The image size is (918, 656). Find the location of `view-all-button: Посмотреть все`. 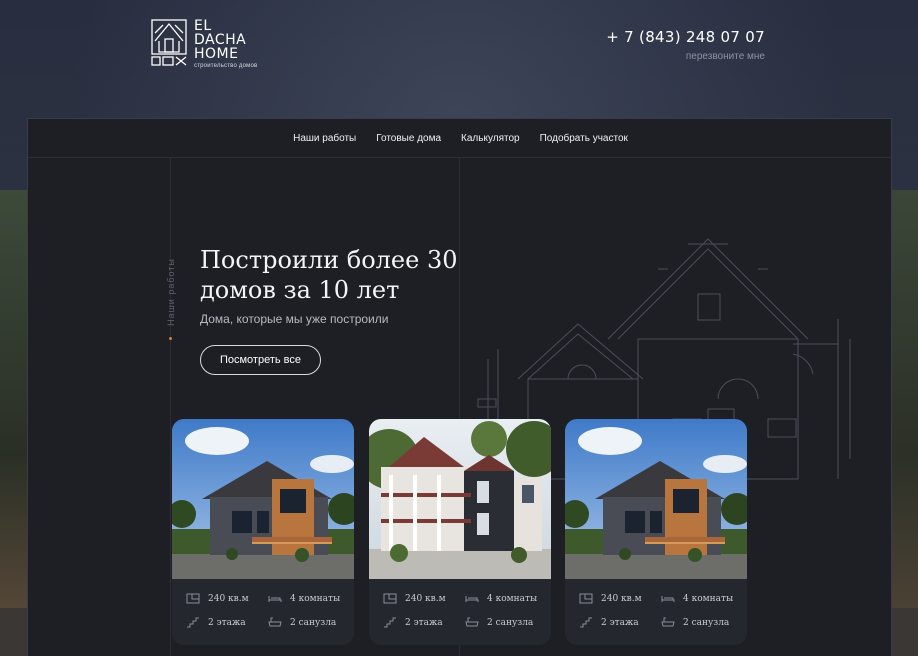

view-all-button: Посмотреть все is located at coordinates (260, 360).